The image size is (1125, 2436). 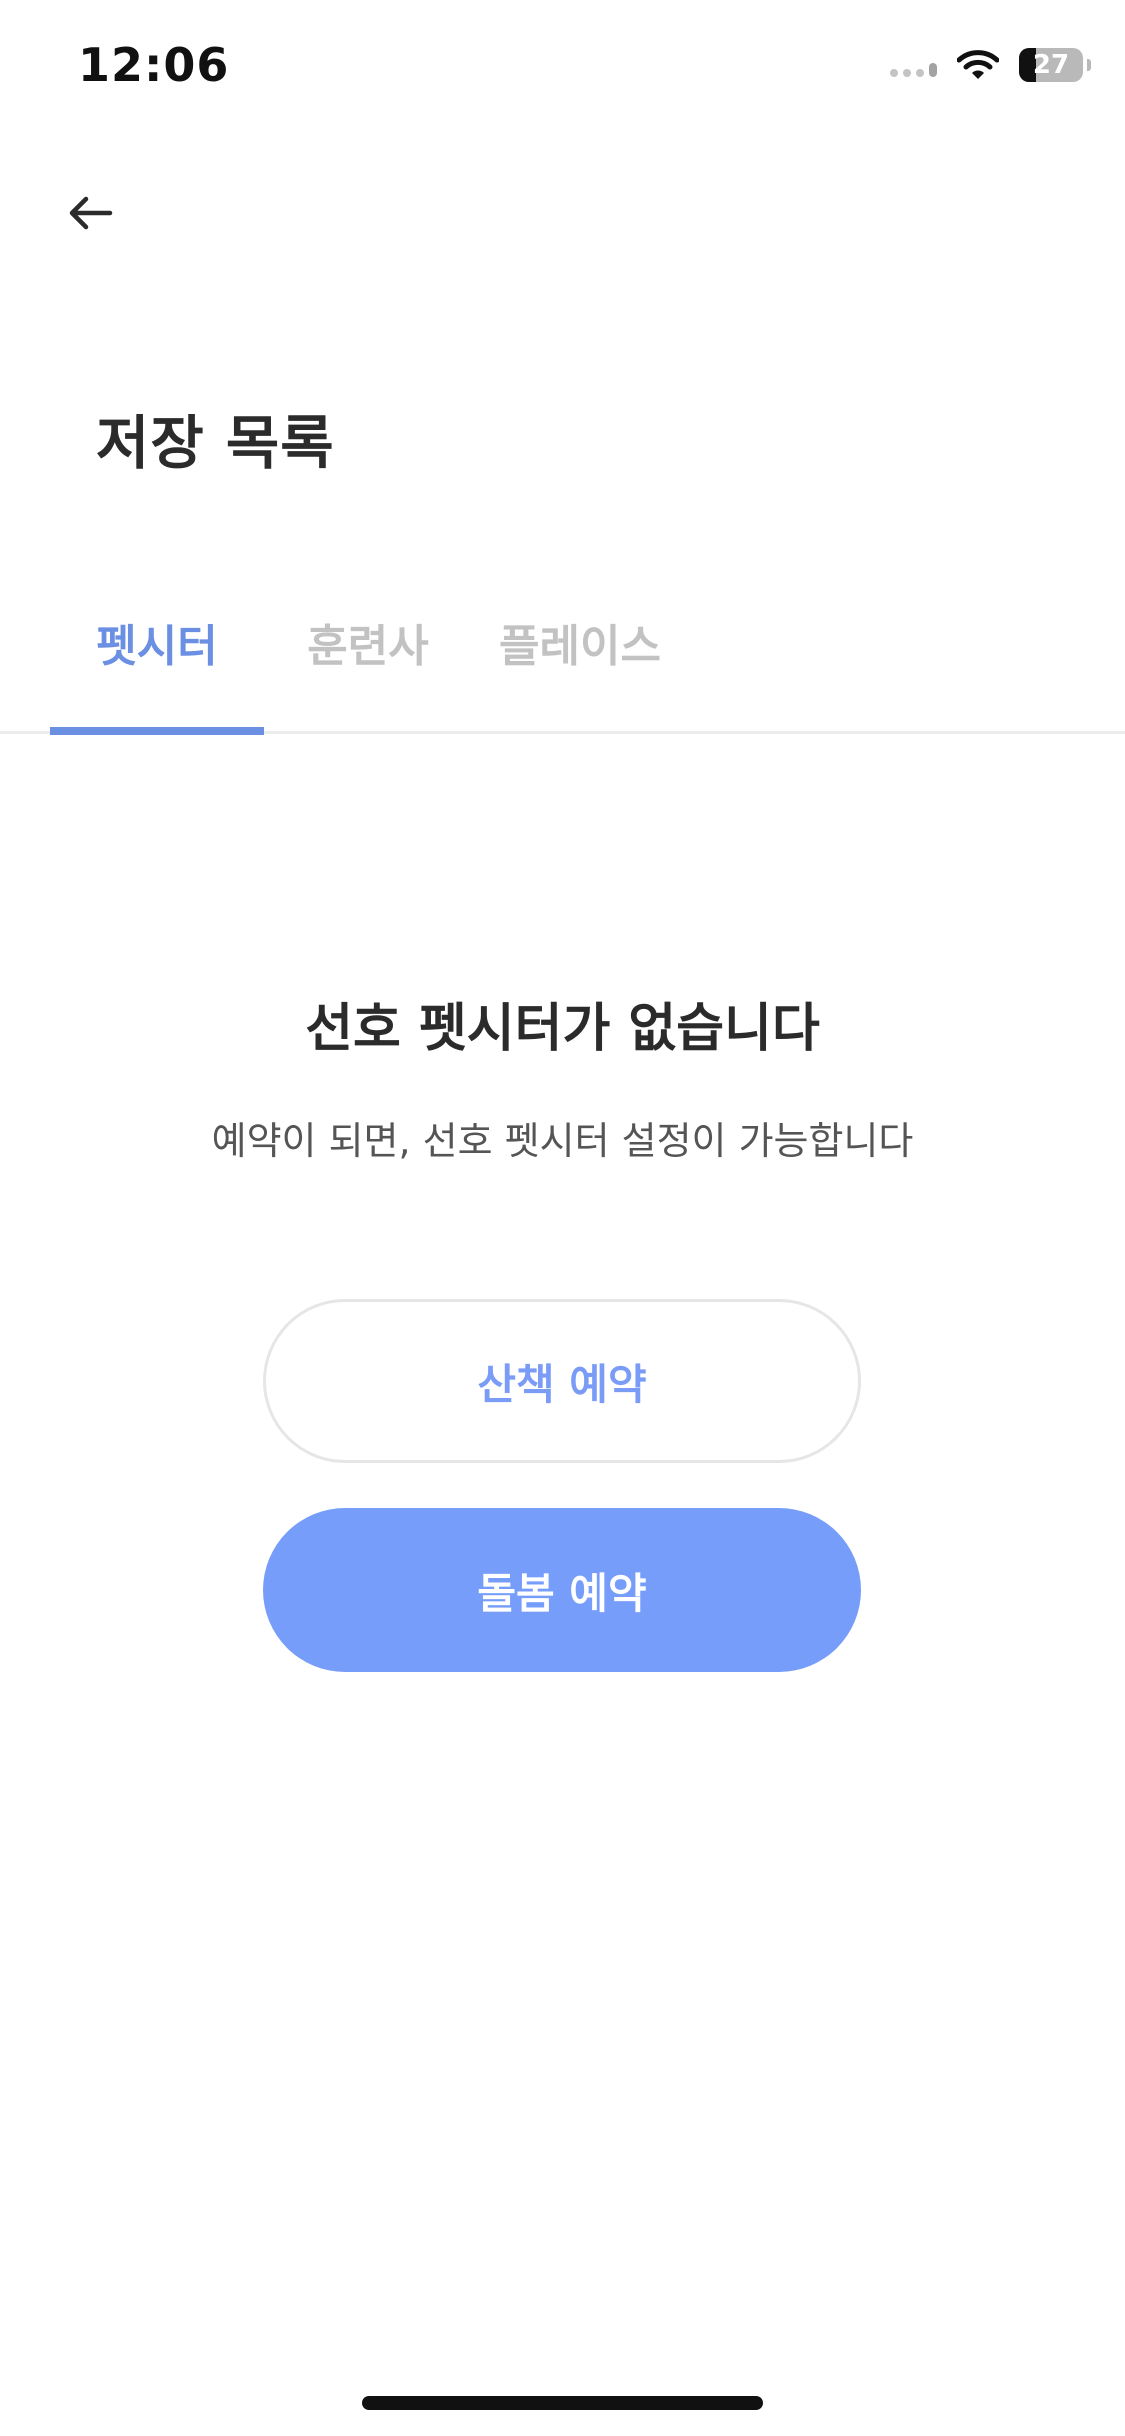 I want to click on tab-trainer: 훈련사, so click(x=368, y=667).